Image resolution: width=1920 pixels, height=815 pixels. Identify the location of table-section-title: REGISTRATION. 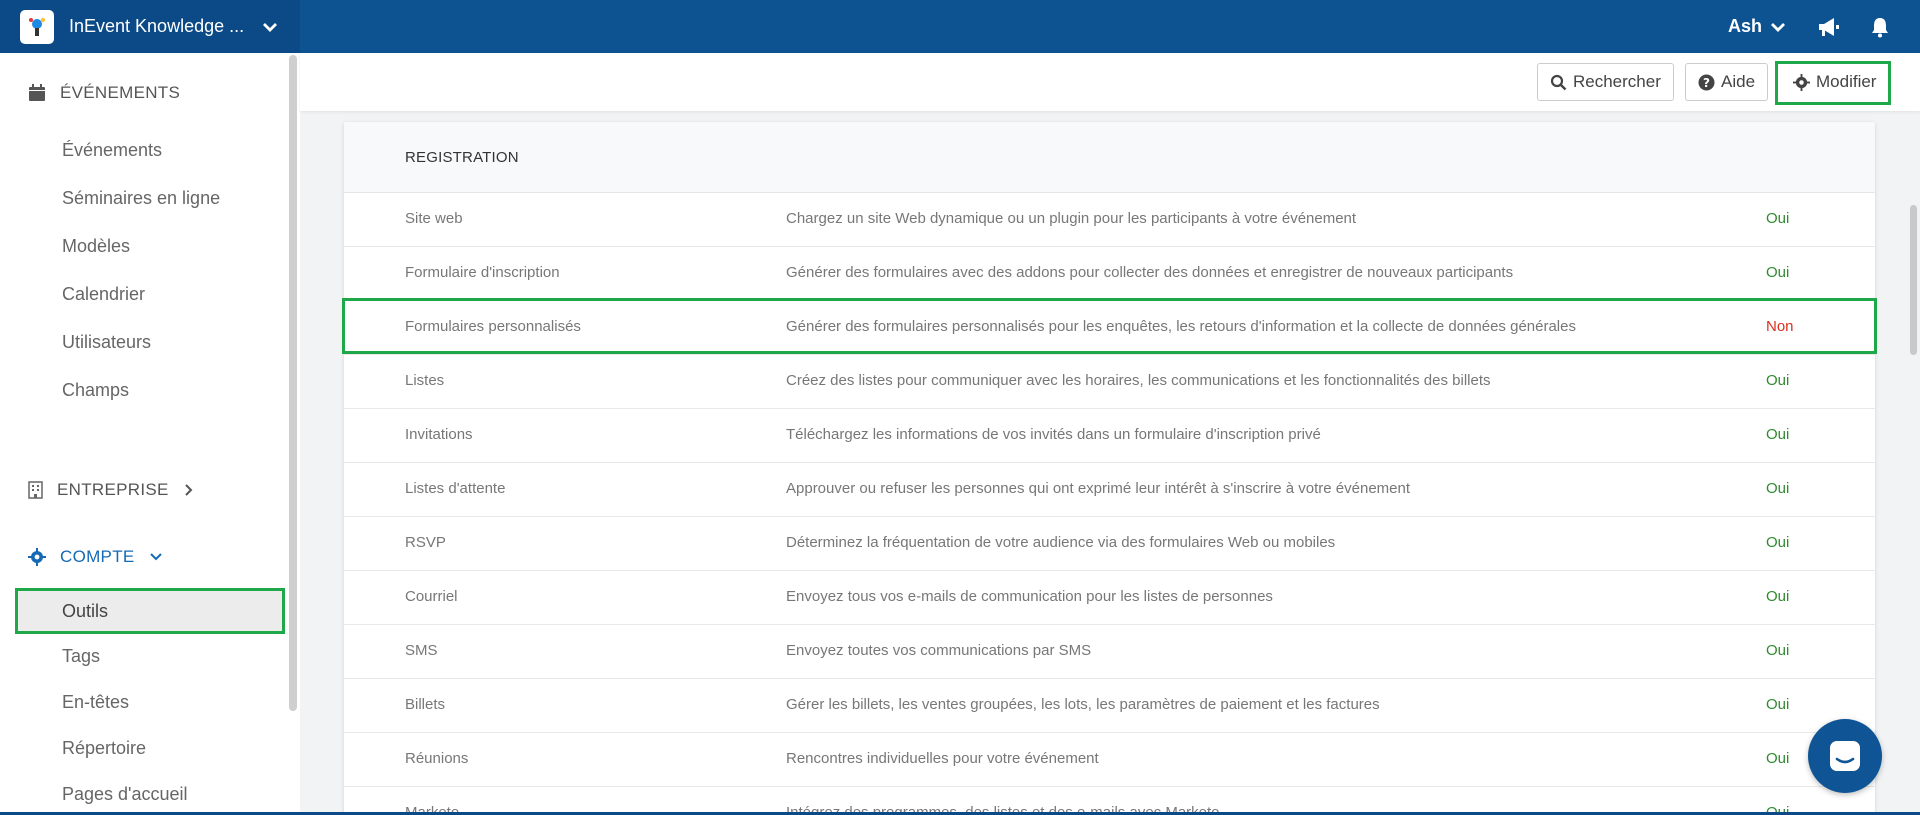
(1109, 157).